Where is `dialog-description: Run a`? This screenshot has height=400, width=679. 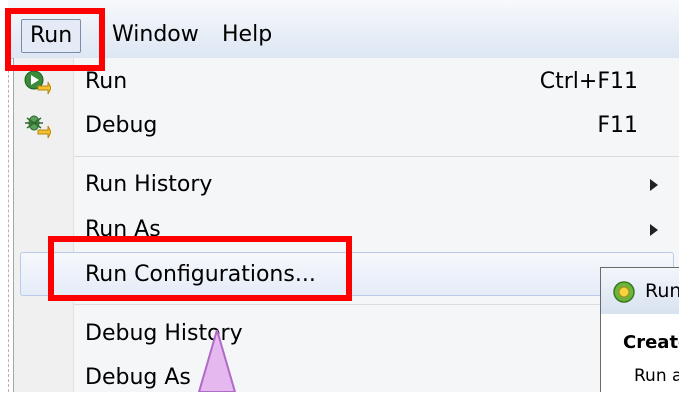
dialog-description: Run a is located at coordinates (656, 376).